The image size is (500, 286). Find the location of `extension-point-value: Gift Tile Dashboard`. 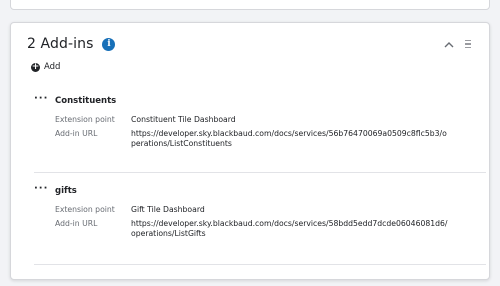

extension-point-value: Gift Tile Dashboard is located at coordinates (168, 209).